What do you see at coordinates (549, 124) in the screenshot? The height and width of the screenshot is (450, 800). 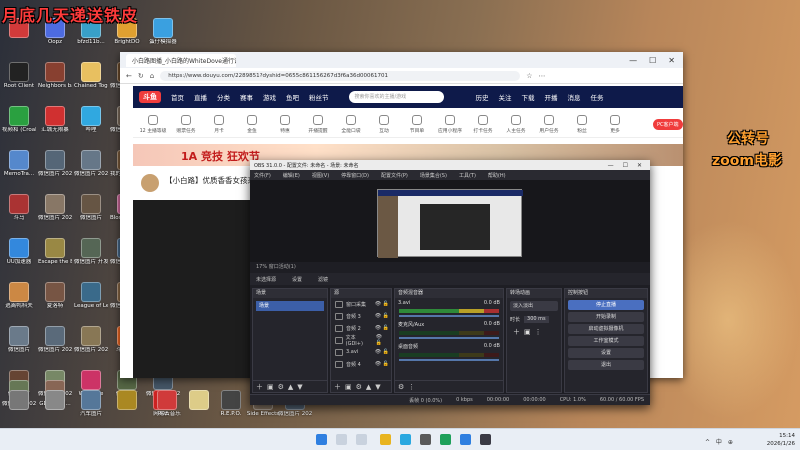 I see `feature-item: 用户任务` at bounding box center [549, 124].